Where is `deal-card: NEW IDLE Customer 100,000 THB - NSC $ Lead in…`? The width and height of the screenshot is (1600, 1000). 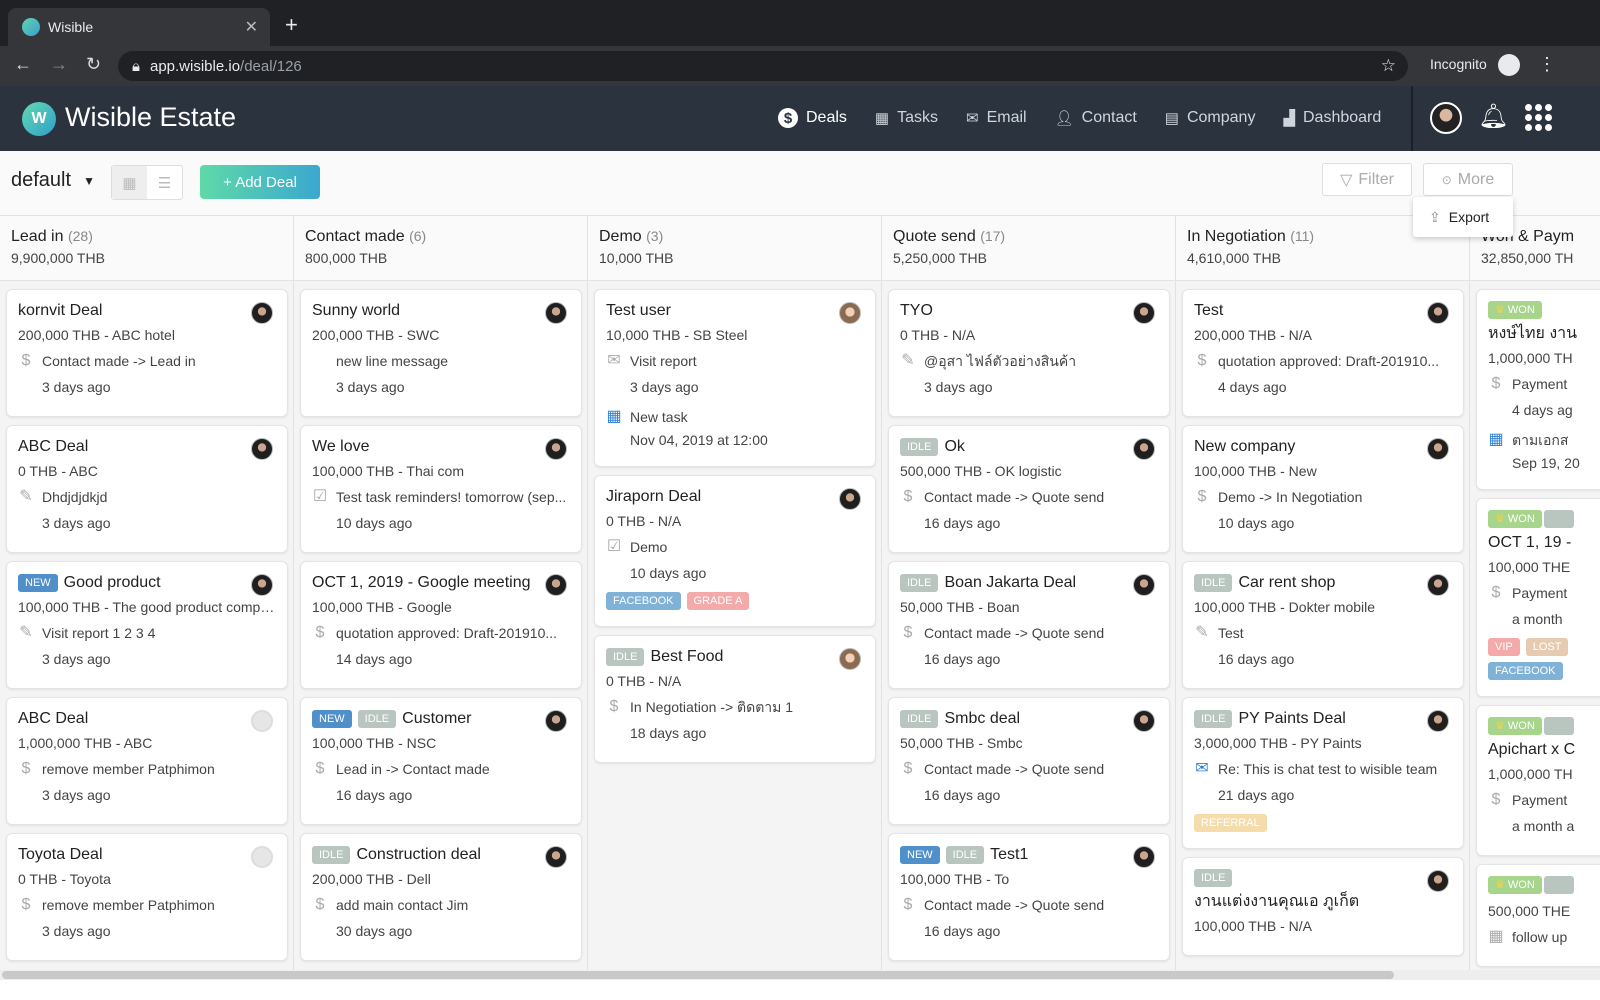 deal-card: NEW IDLE Customer 100,000 THB - NSC $ Lead in… is located at coordinates (441, 761).